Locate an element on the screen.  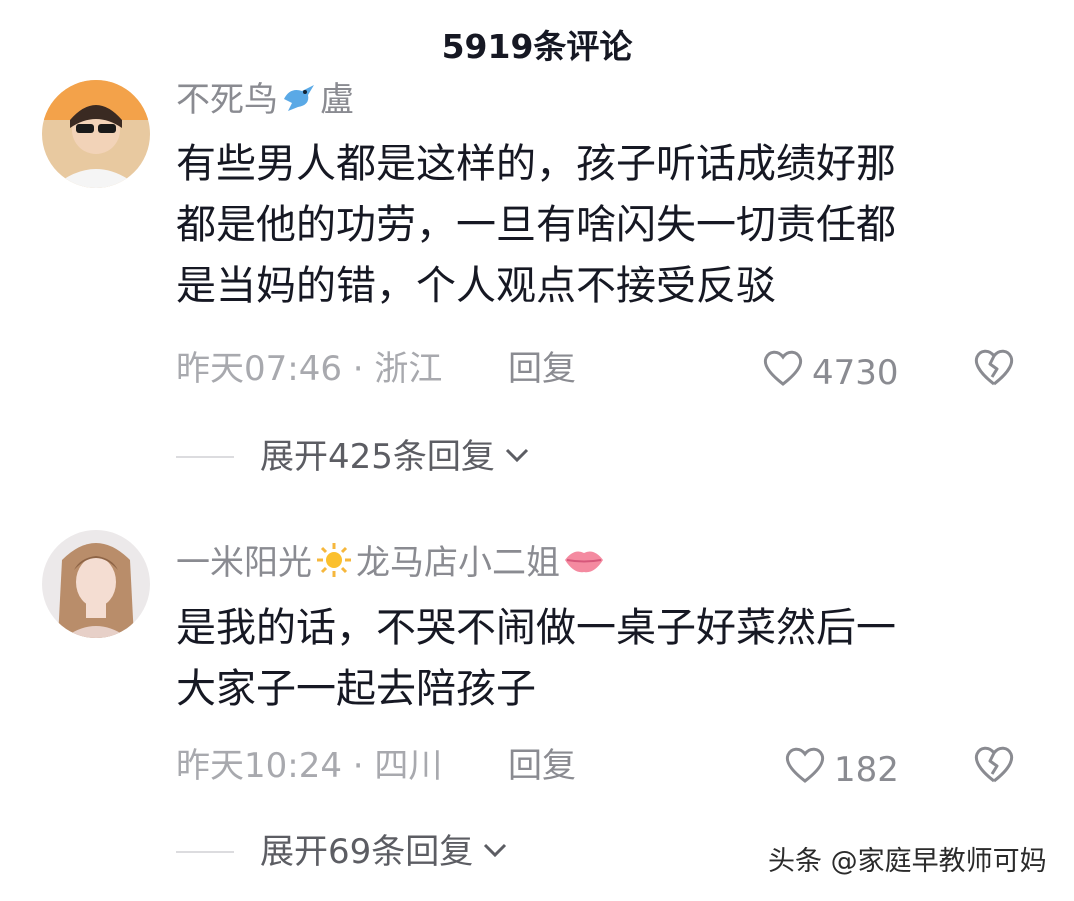
comment-text: 是我的话，不哭不闹做一桌子好菜然后一 大家子一起去陪孩子 is located at coordinates (536, 658).